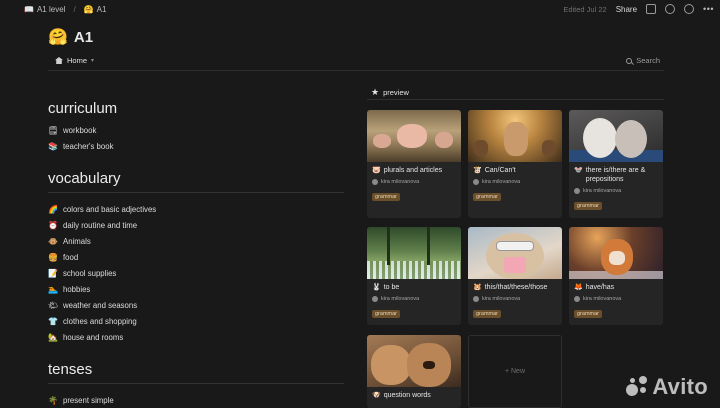 Image resolution: width=720 pixels, height=408 pixels. I want to click on link-label: teacher's book, so click(88, 146).